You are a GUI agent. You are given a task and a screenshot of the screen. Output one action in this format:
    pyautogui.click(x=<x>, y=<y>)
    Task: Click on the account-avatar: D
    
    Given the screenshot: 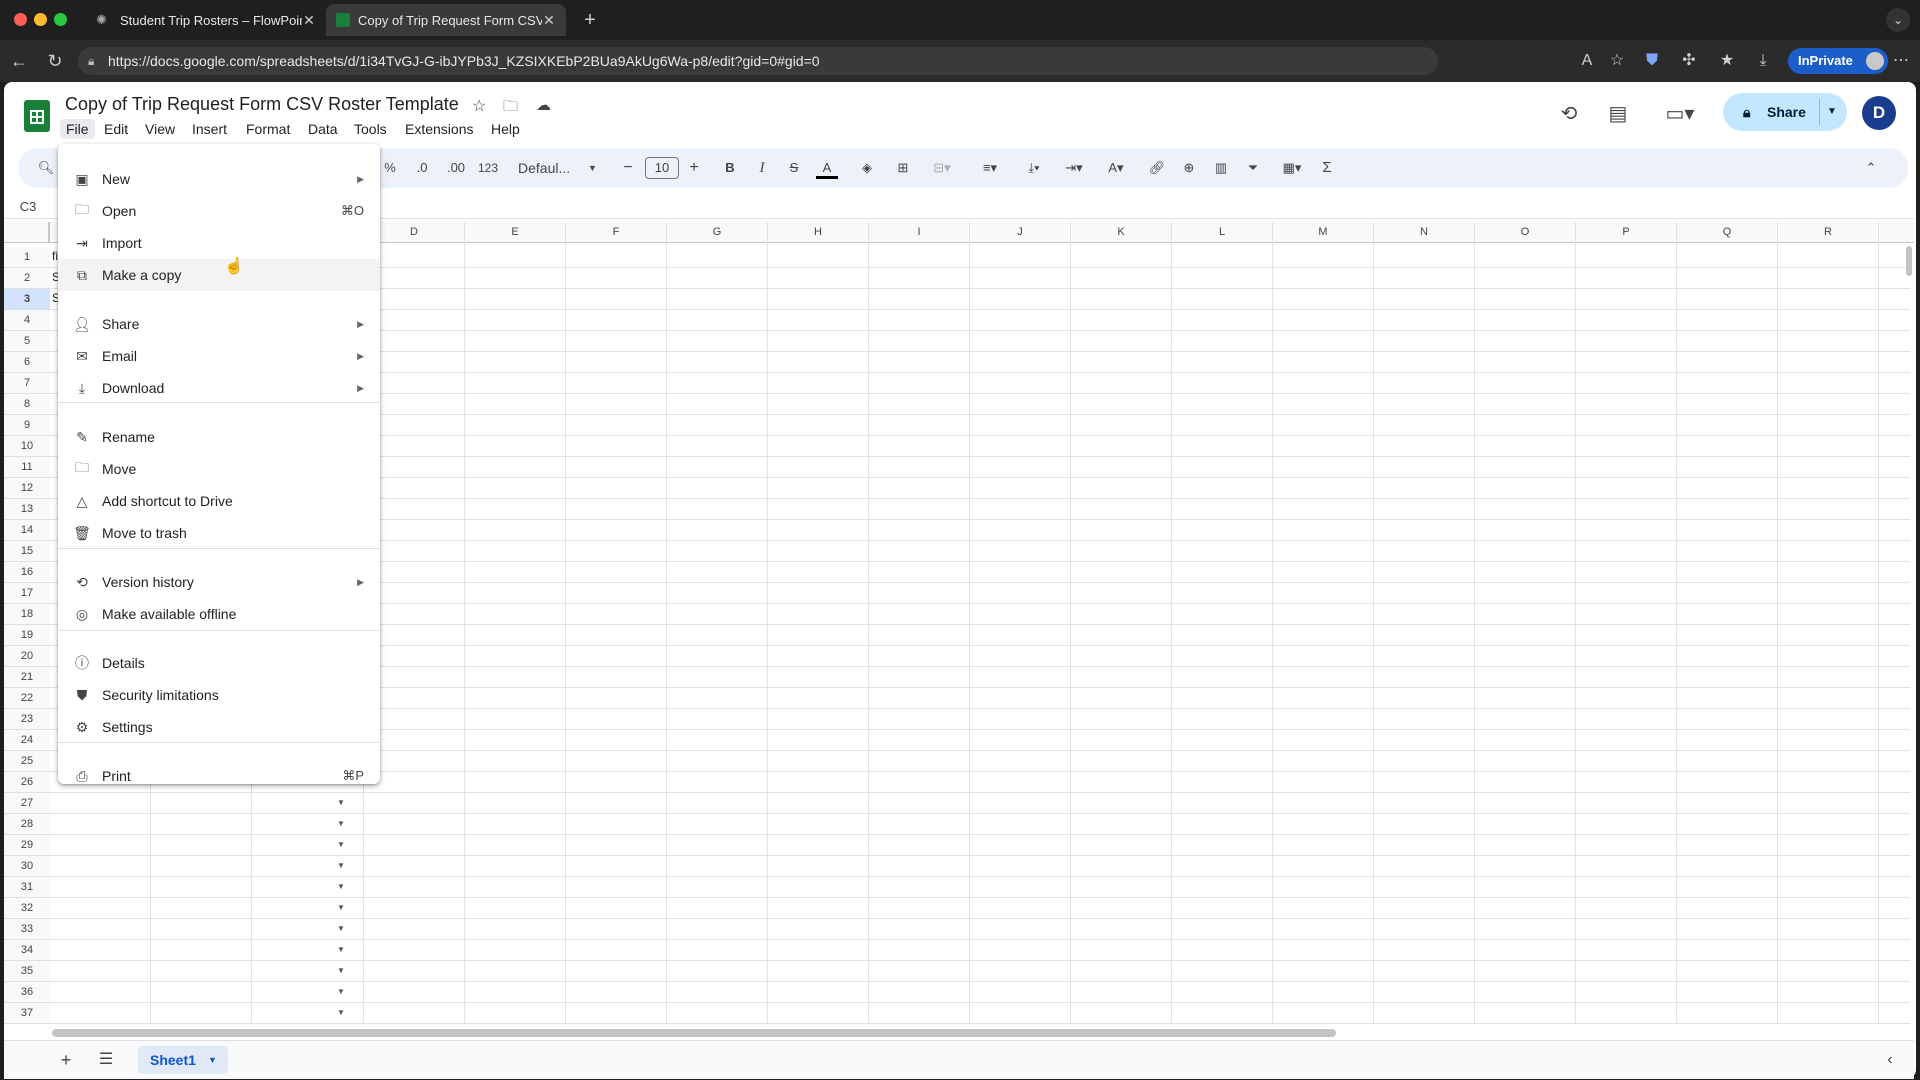 What is the action you would take?
    pyautogui.click(x=1879, y=113)
    